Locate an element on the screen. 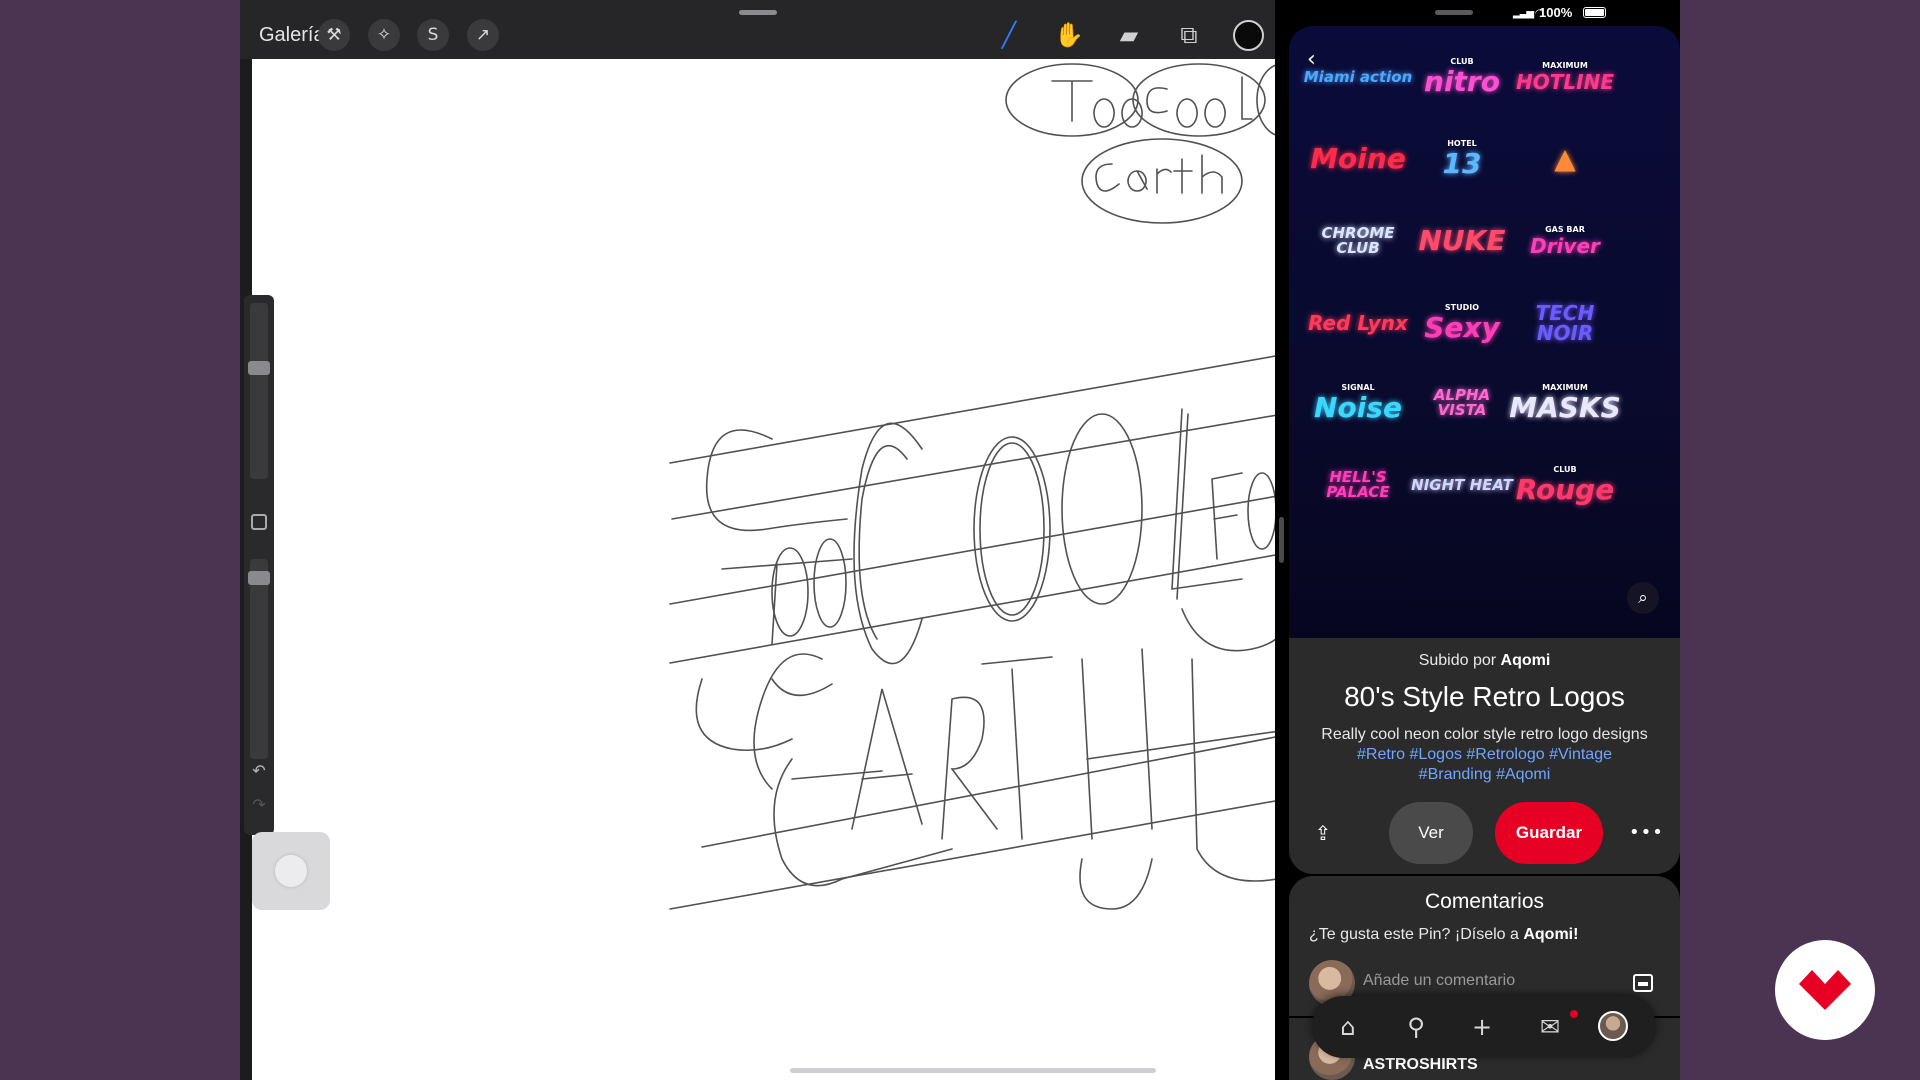 The height and width of the screenshot is (1080, 1920). retro-logo: Red Lynx is located at coordinates (1358, 323).